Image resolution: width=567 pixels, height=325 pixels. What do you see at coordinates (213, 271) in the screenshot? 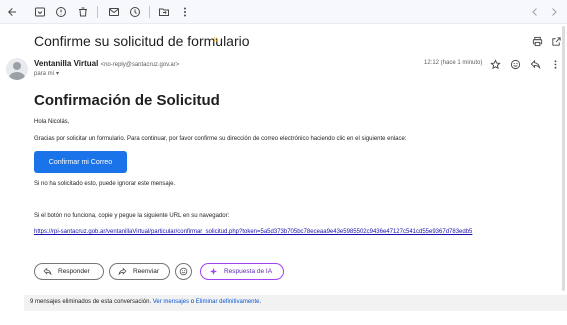
I see `sparkle-icon` at bounding box center [213, 271].